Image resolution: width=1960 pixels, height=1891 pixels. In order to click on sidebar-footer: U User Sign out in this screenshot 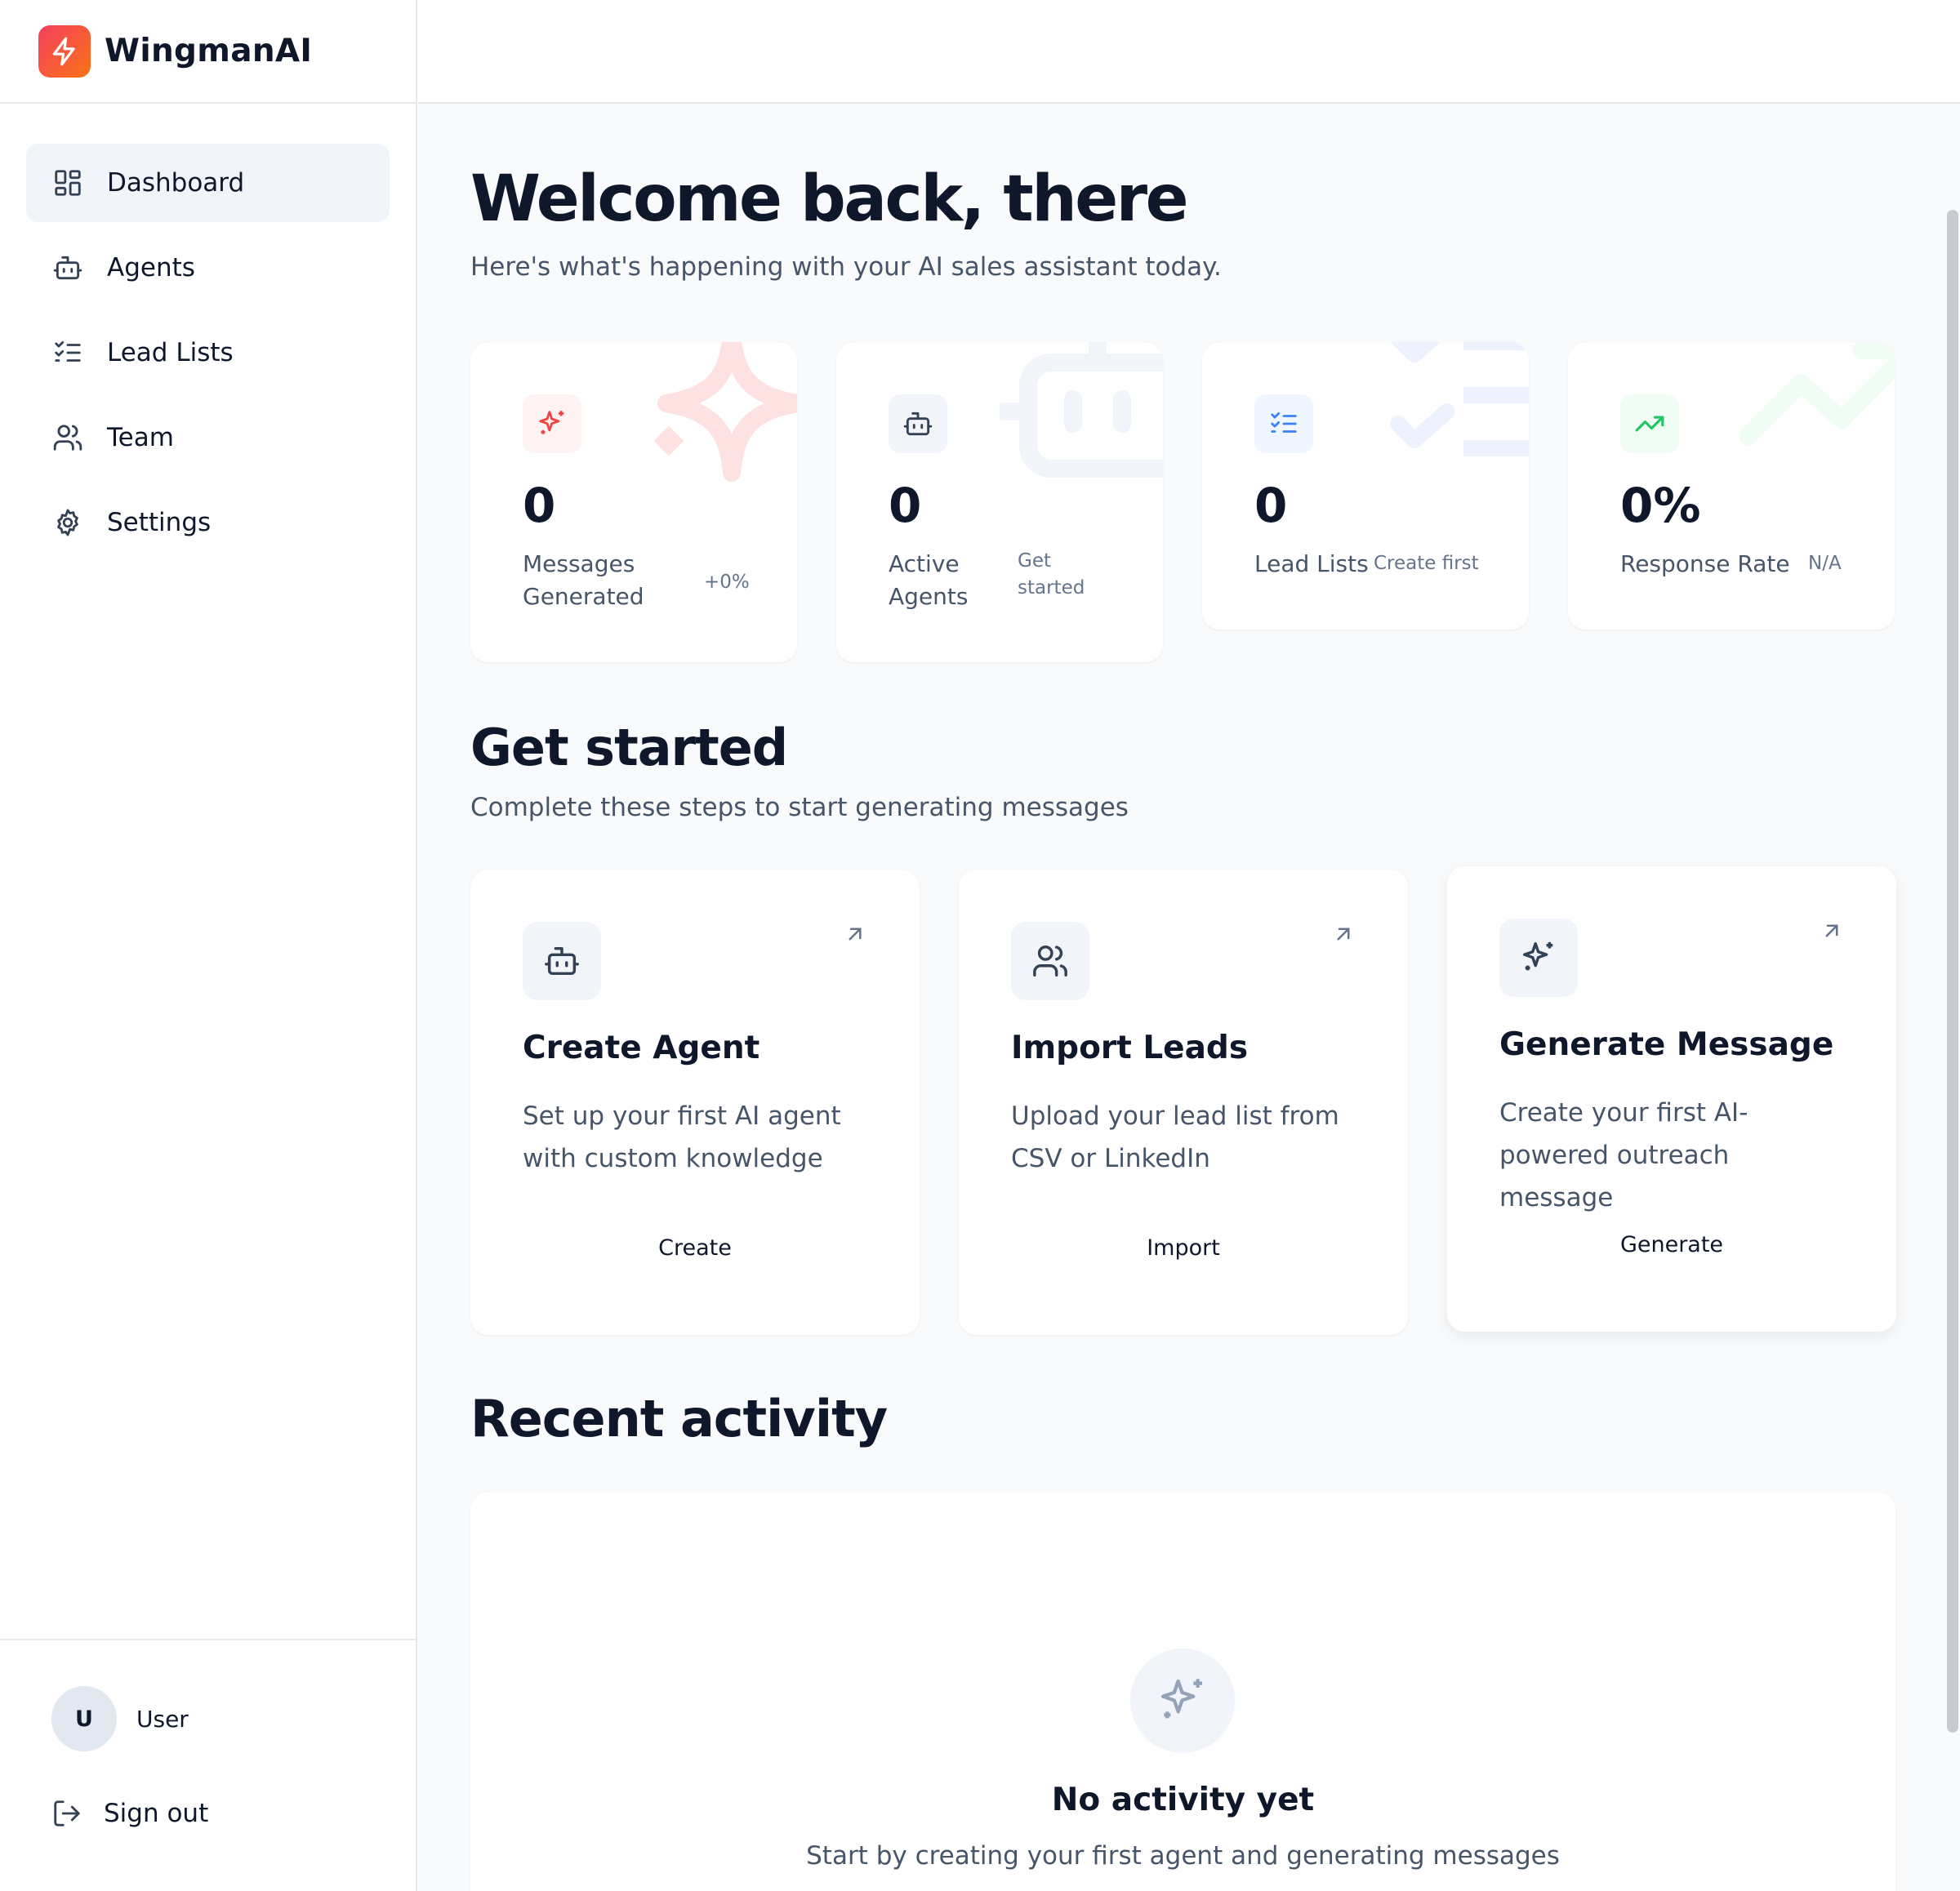, I will do `click(208, 1765)`.